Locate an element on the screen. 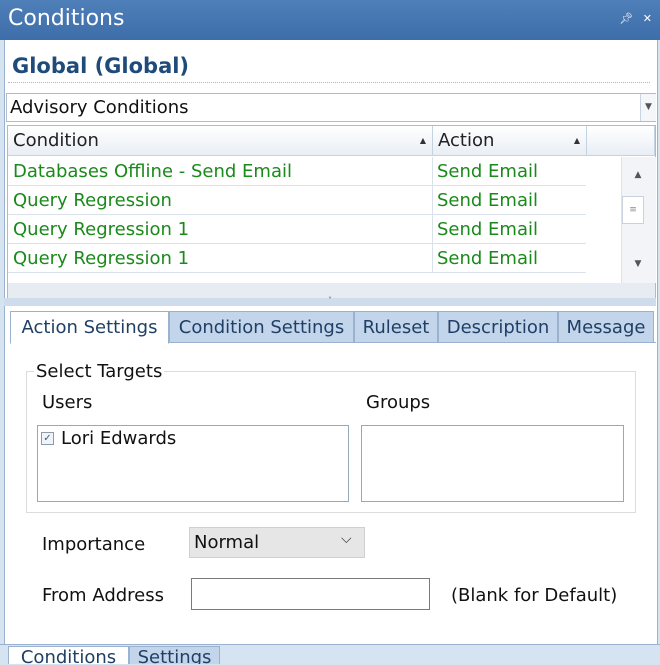  table-row: Query Regression Send Email is located at coordinates (297, 200).